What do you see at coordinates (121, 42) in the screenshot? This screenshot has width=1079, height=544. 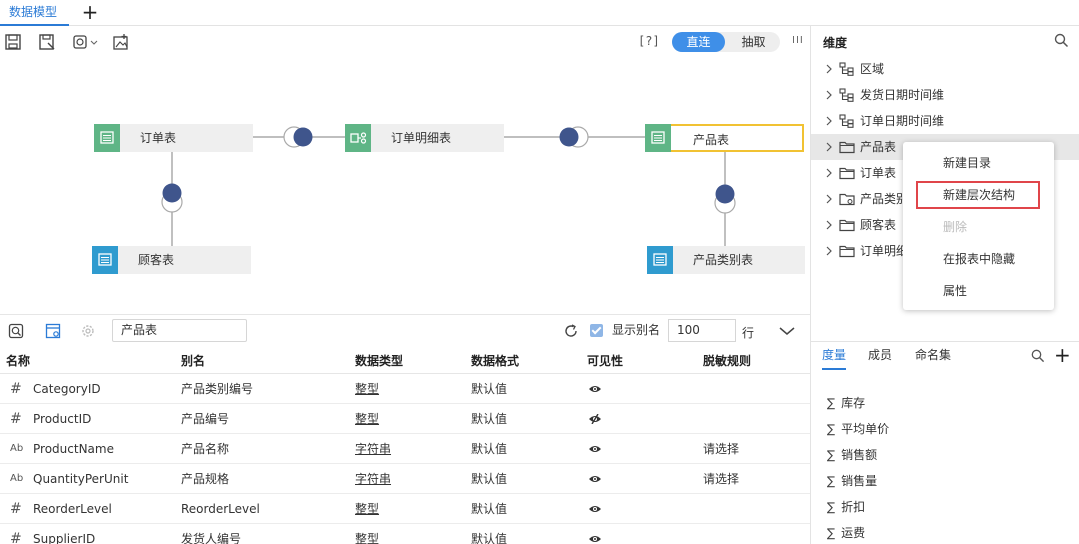 I see `image-export-icon` at bounding box center [121, 42].